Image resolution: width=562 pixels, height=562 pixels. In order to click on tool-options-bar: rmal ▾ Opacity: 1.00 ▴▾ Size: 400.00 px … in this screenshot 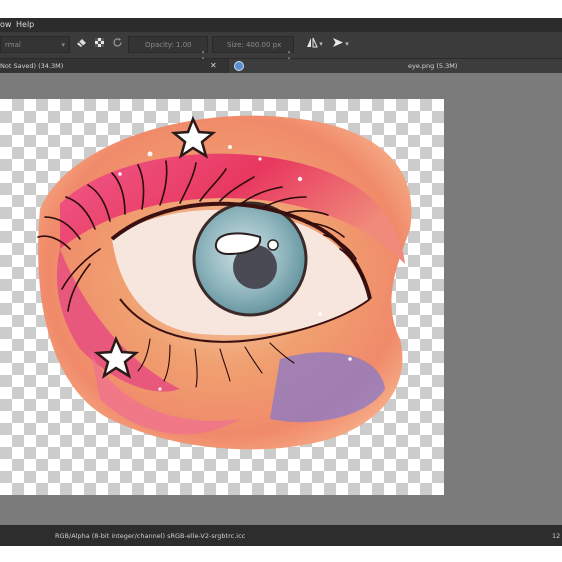, I will do `click(281, 47)`.